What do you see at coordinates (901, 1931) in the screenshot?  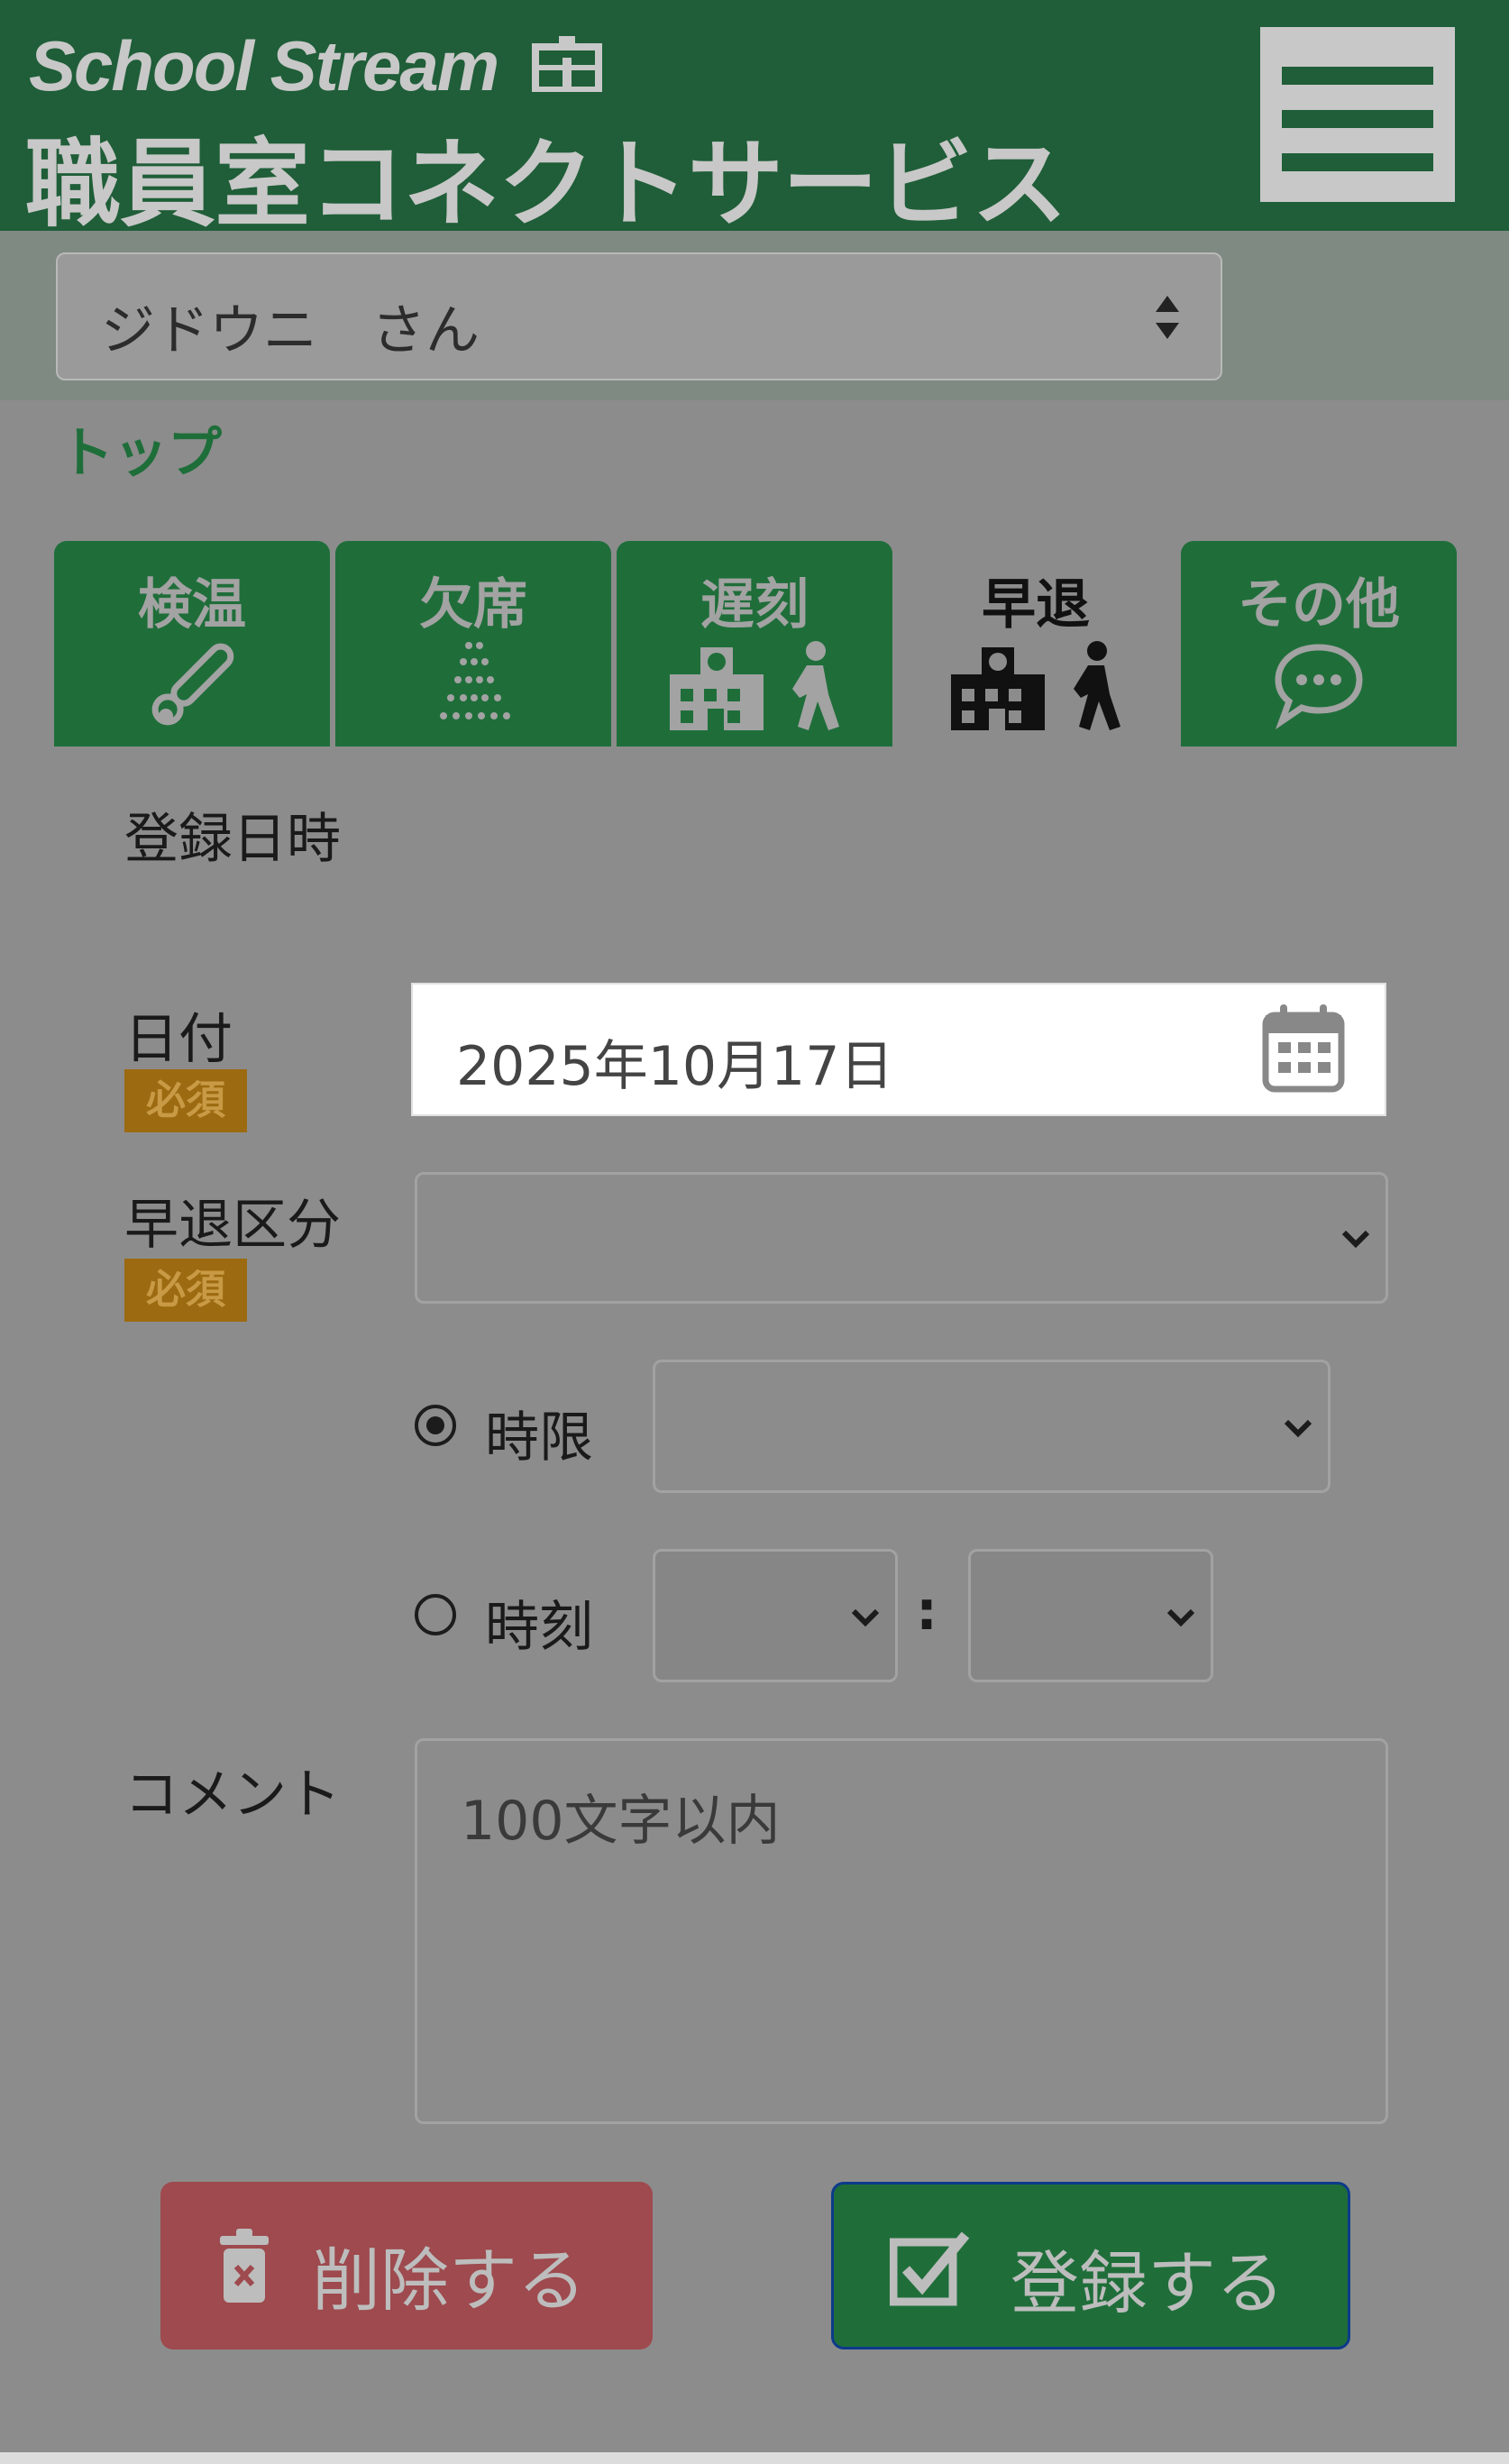 I see `comment-textarea: 100文字以内` at bounding box center [901, 1931].